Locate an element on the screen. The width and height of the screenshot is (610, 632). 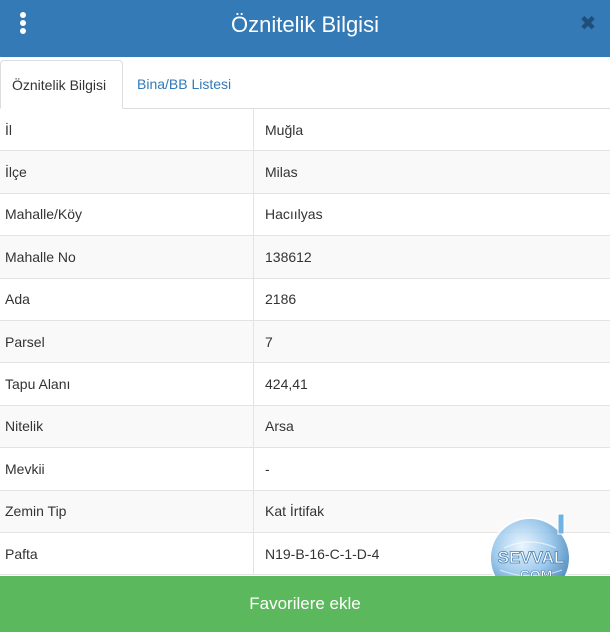
attribute-label: İlçe is located at coordinates (127, 172).